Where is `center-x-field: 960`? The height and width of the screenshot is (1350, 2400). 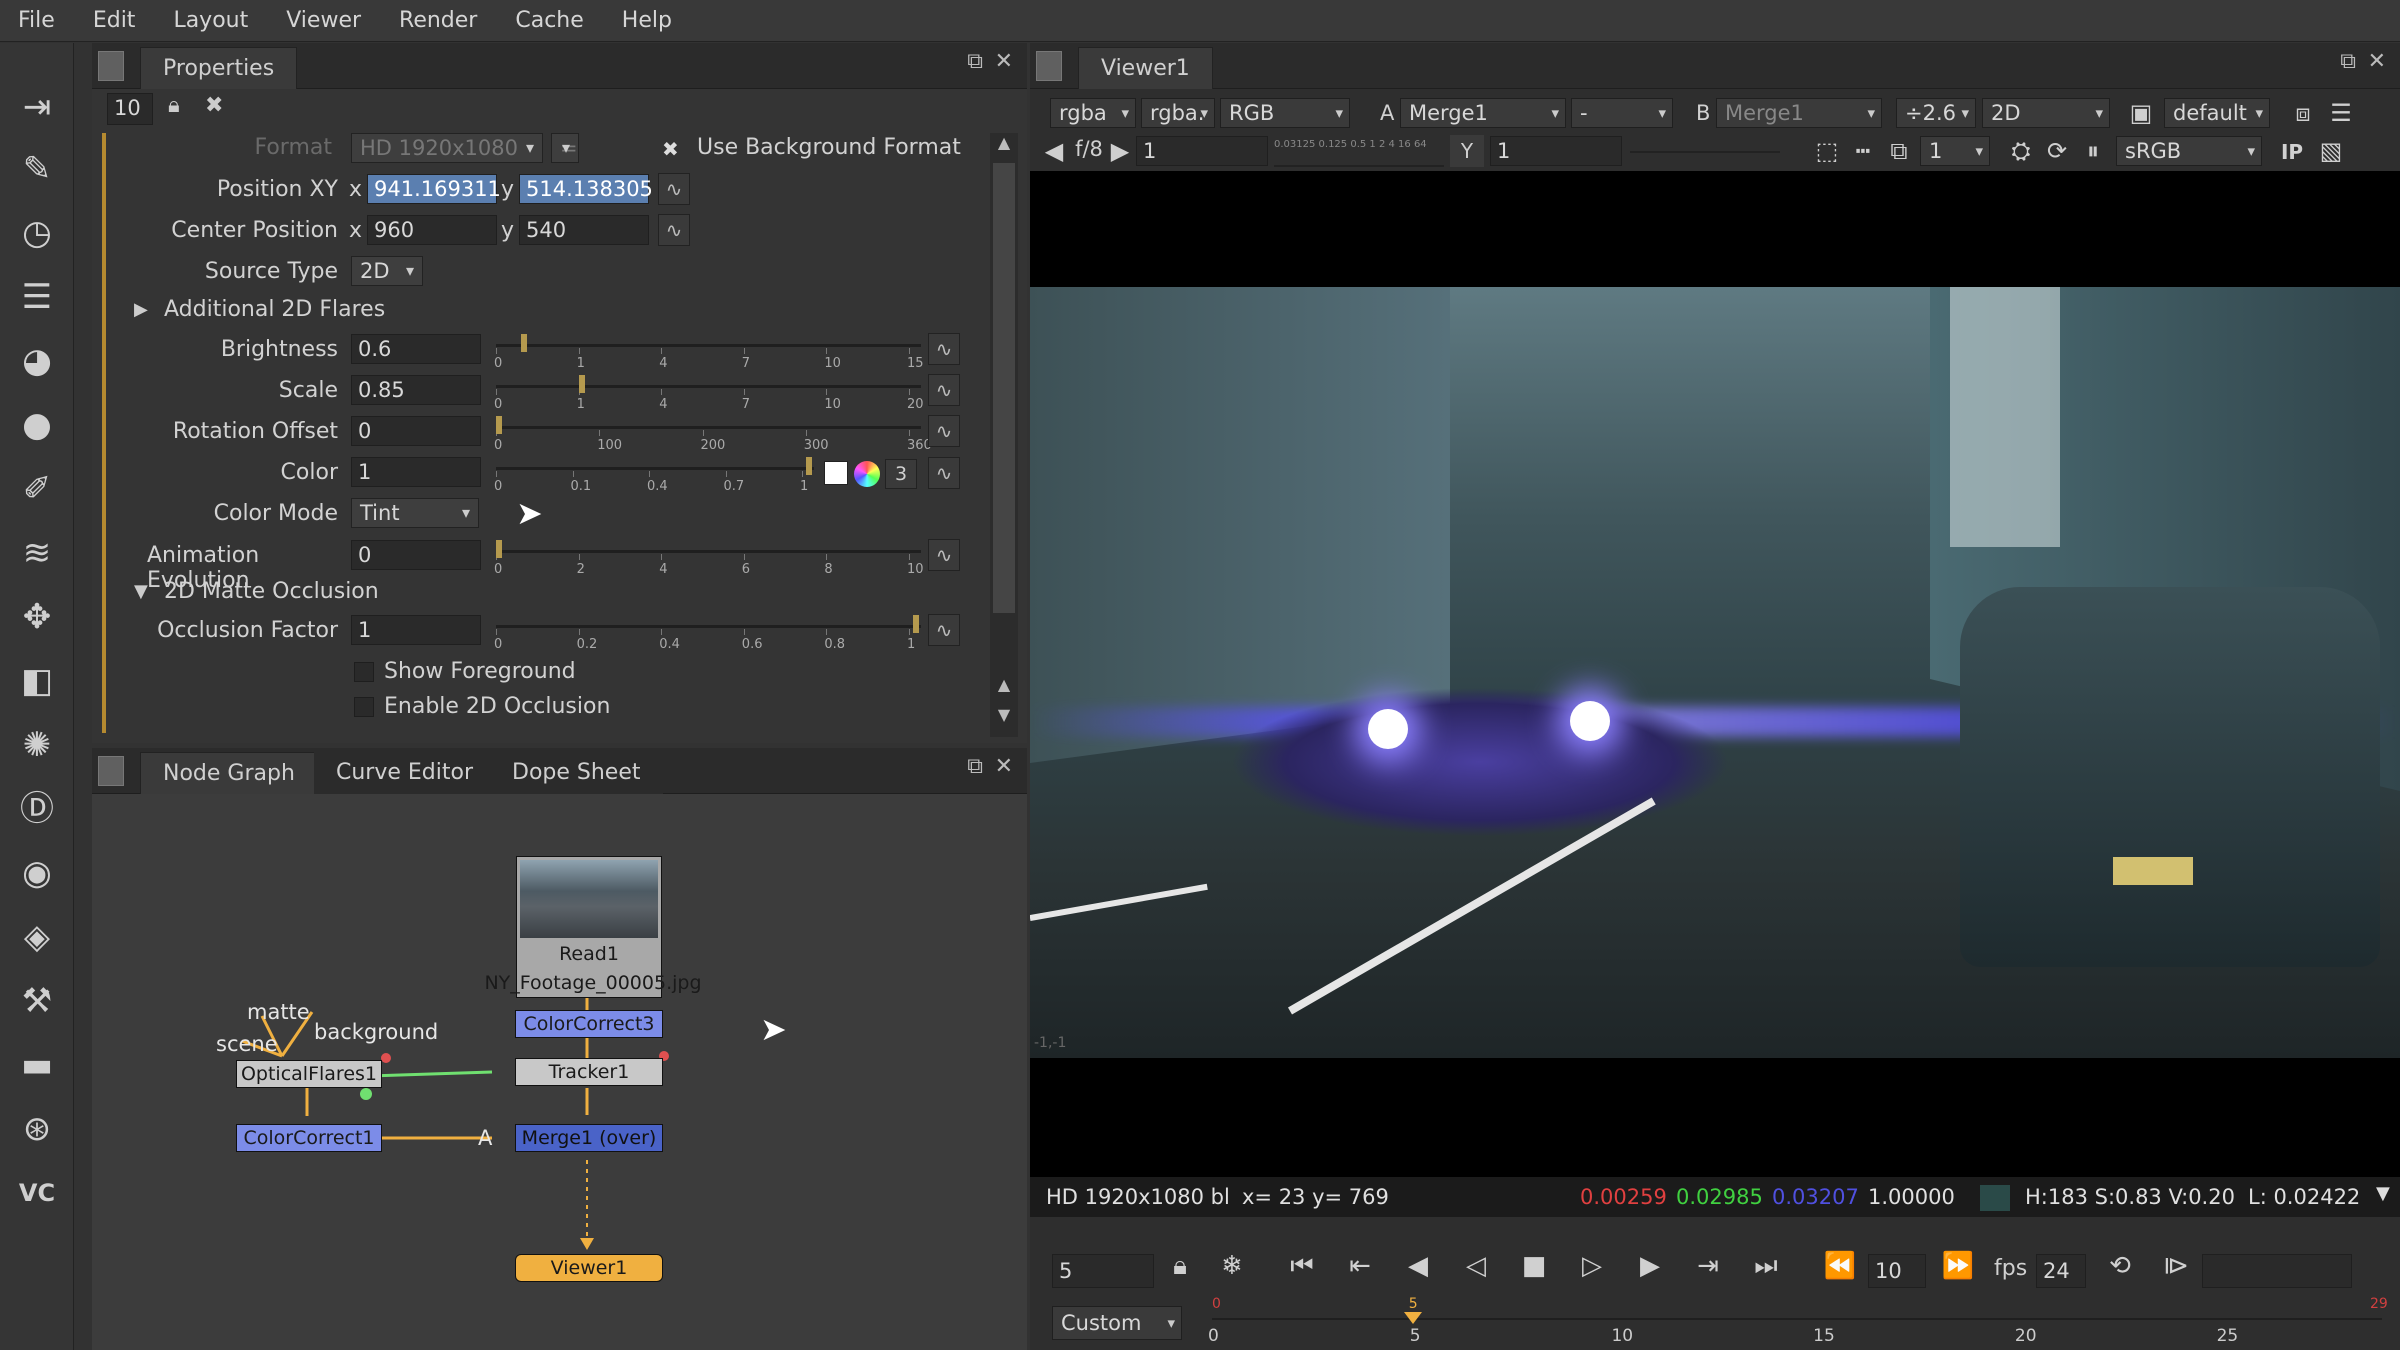 center-x-field: 960 is located at coordinates (432, 230).